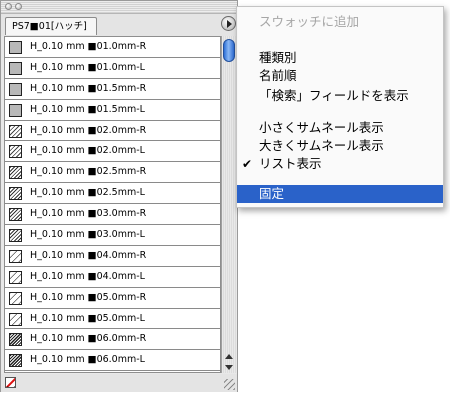  I want to click on swatch-list-item: H_0.10 mm ■04.0mm-R, so click(112, 256).